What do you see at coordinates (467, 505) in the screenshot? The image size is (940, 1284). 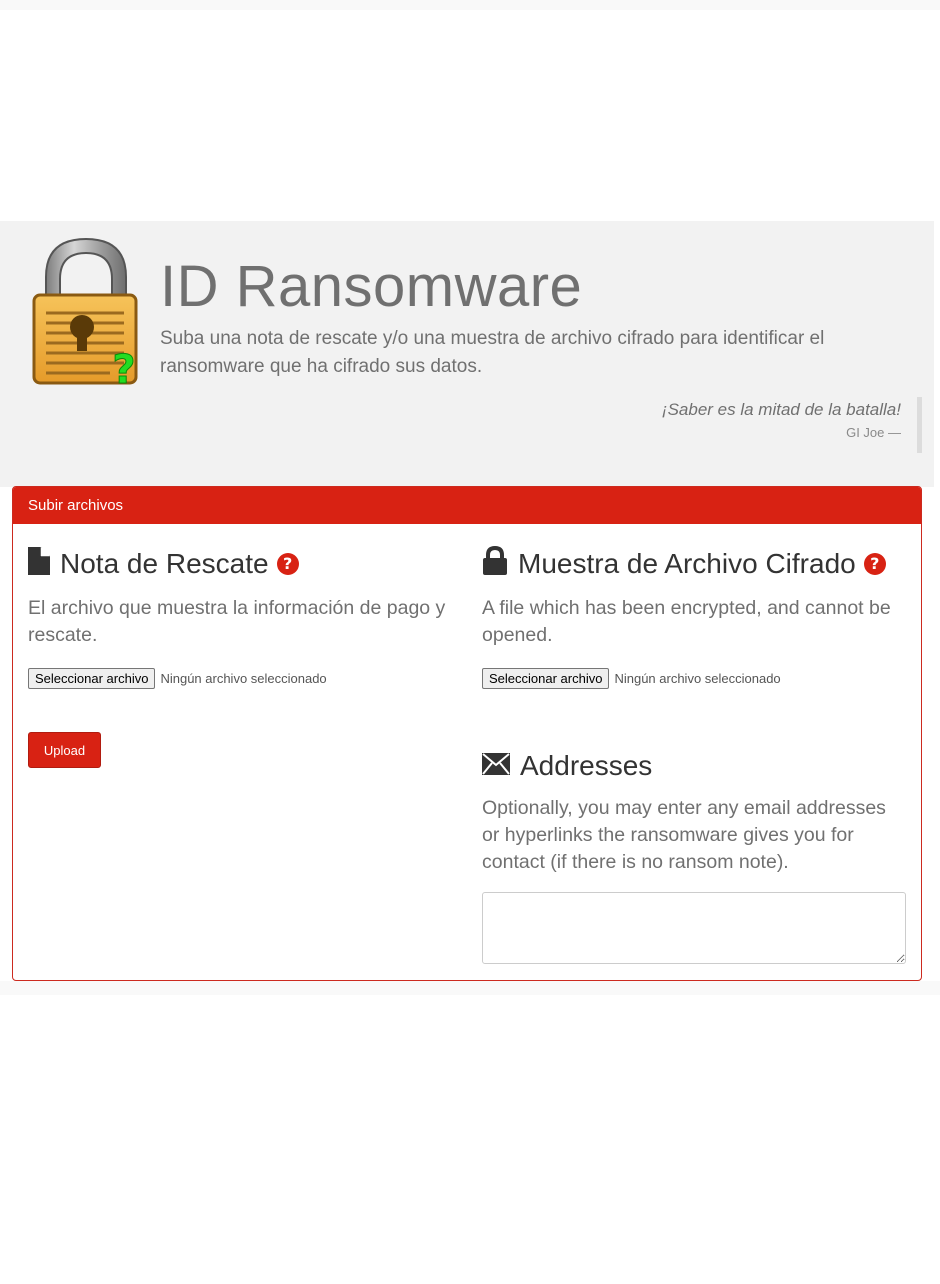 I see `panel-heading: Subir archivos` at bounding box center [467, 505].